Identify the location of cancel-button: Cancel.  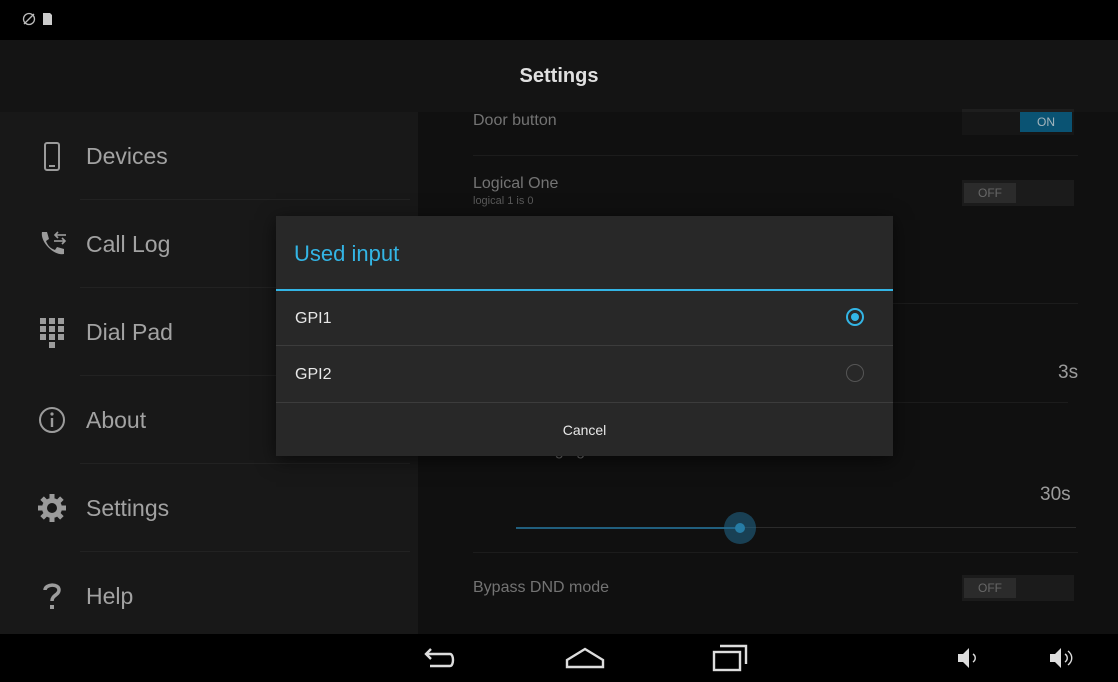
(584, 429).